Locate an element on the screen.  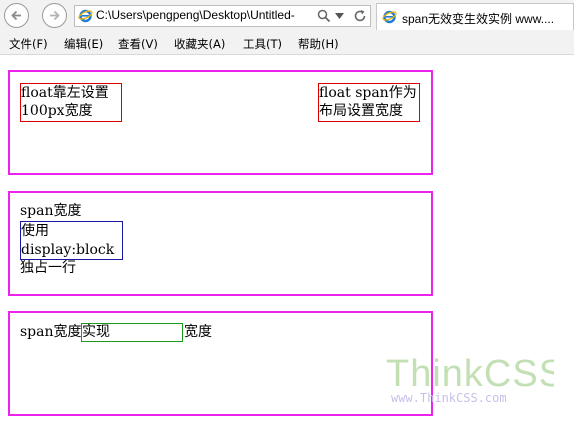
chevron-down-icon is located at coordinates (339, 16).